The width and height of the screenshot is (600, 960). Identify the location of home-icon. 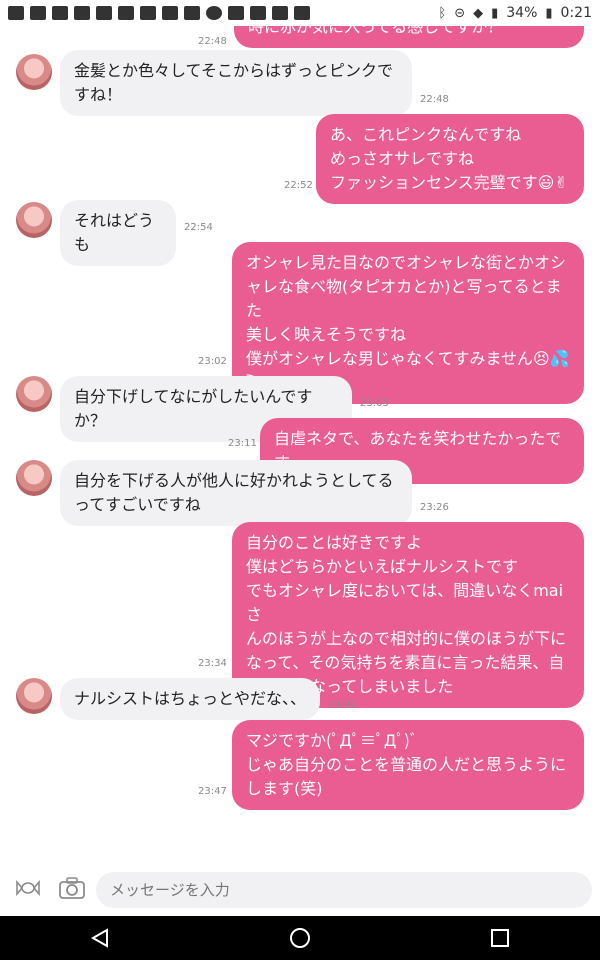
(300, 938).